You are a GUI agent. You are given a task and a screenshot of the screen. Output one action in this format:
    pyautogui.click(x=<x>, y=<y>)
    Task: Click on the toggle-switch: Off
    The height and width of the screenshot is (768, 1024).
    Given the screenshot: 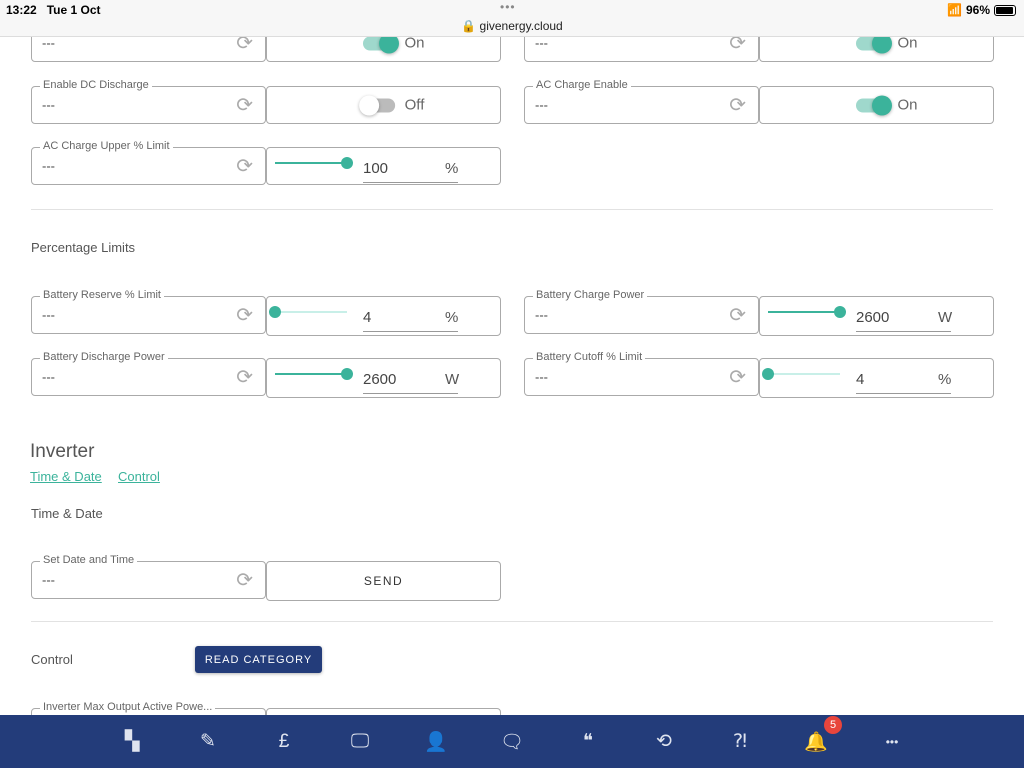 What is the action you would take?
    pyautogui.click(x=391, y=105)
    